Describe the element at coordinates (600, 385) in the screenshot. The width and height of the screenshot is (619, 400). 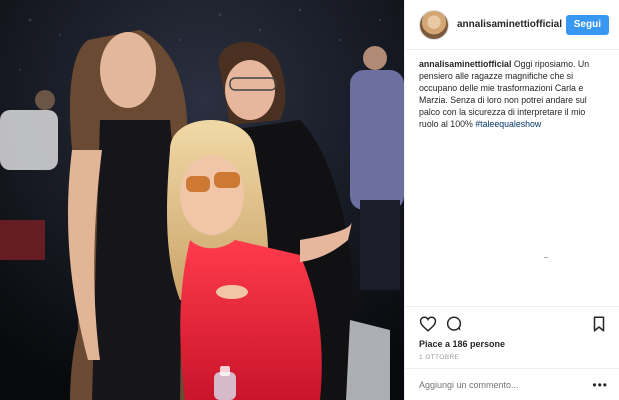
I see `more-options-button: •••` at that location.